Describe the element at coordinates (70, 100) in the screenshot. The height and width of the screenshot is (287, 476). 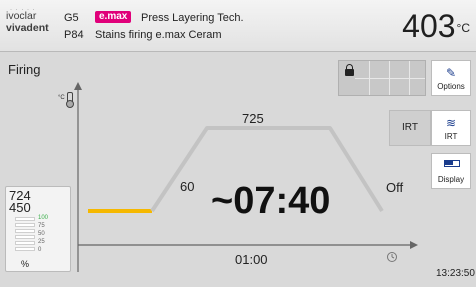
I see `thermometer-icon` at that location.